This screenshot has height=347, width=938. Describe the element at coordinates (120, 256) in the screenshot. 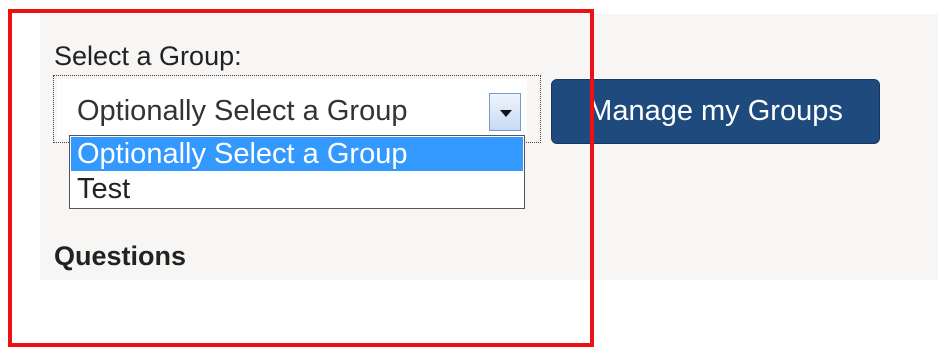

I see `questions-heading: Questions` at that location.